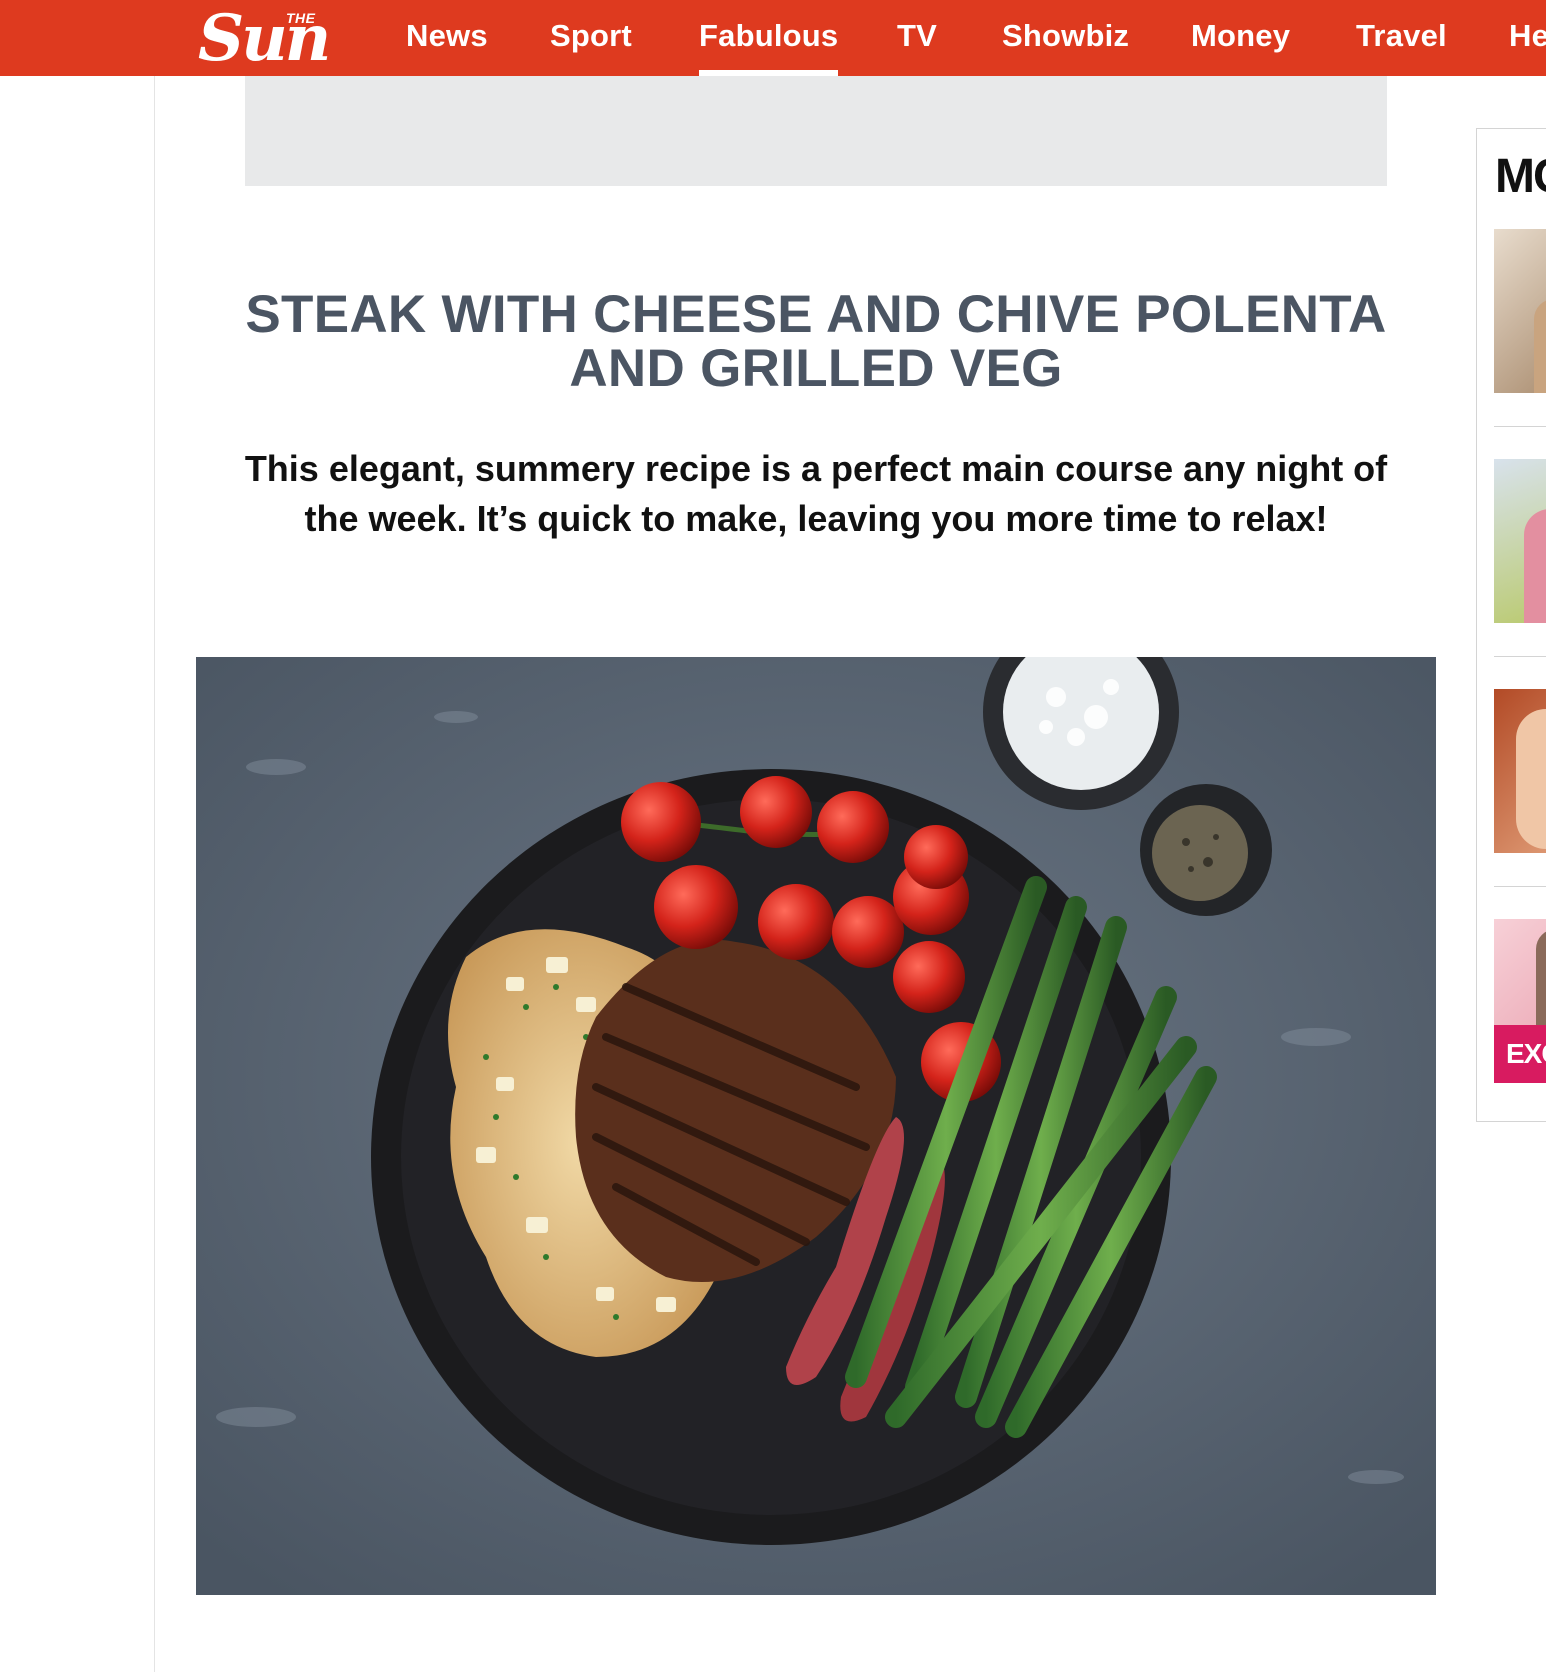 The image size is (1546, 1672). What do you see at coordinates (1520, 1001) in the screenshot?
I see `rail-thumb-4: EXC` at bounding box center [1520, 1001].